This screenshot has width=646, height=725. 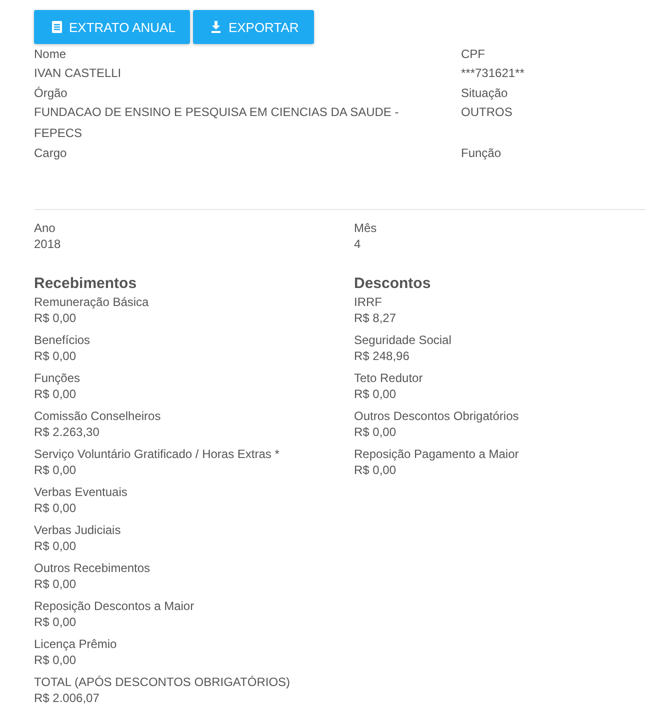 I want to click on item-value: R$ 248,96, so click(x=382, y=356).